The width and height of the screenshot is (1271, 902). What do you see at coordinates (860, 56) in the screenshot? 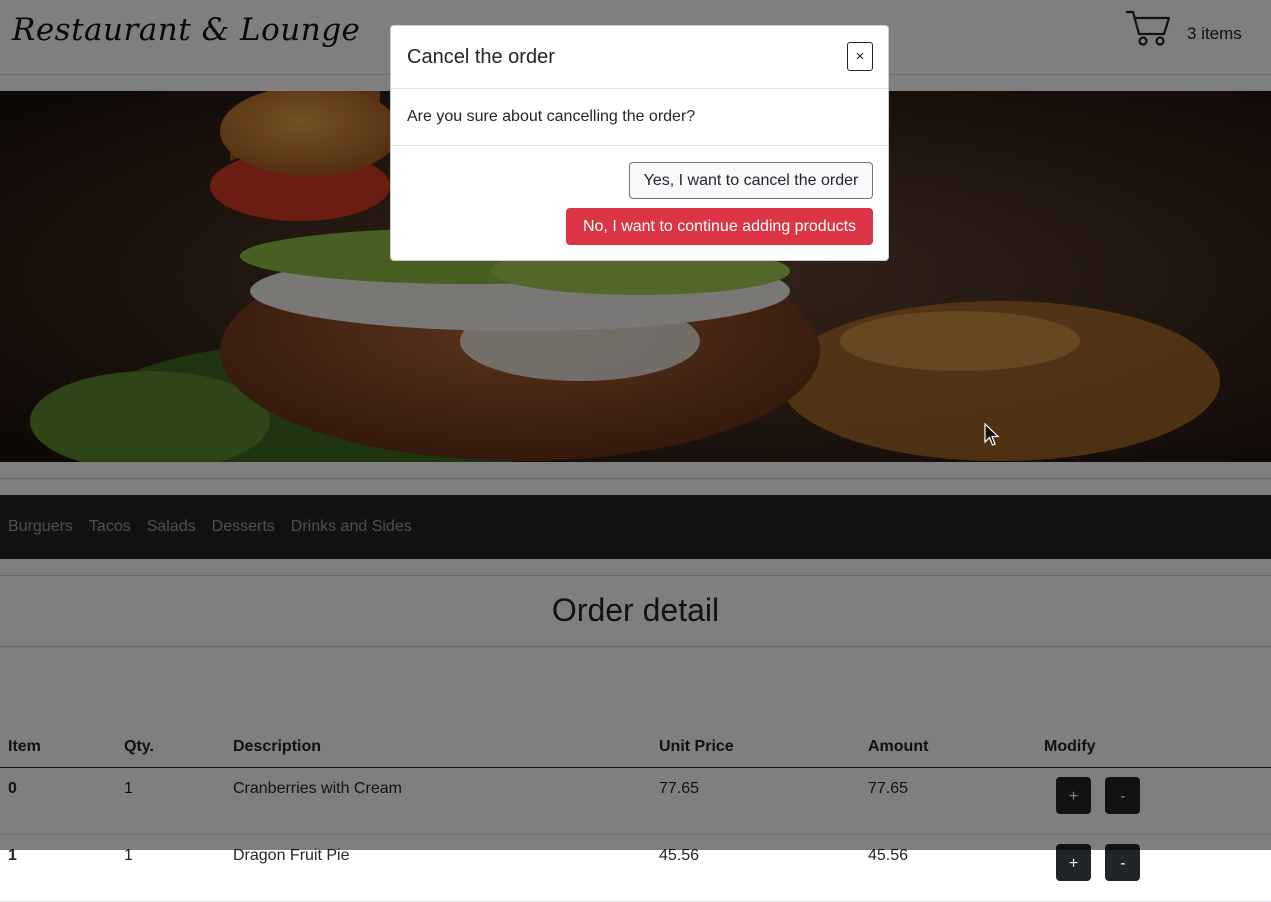
I see `close-icon: ×` at bounding box center [860, 56].